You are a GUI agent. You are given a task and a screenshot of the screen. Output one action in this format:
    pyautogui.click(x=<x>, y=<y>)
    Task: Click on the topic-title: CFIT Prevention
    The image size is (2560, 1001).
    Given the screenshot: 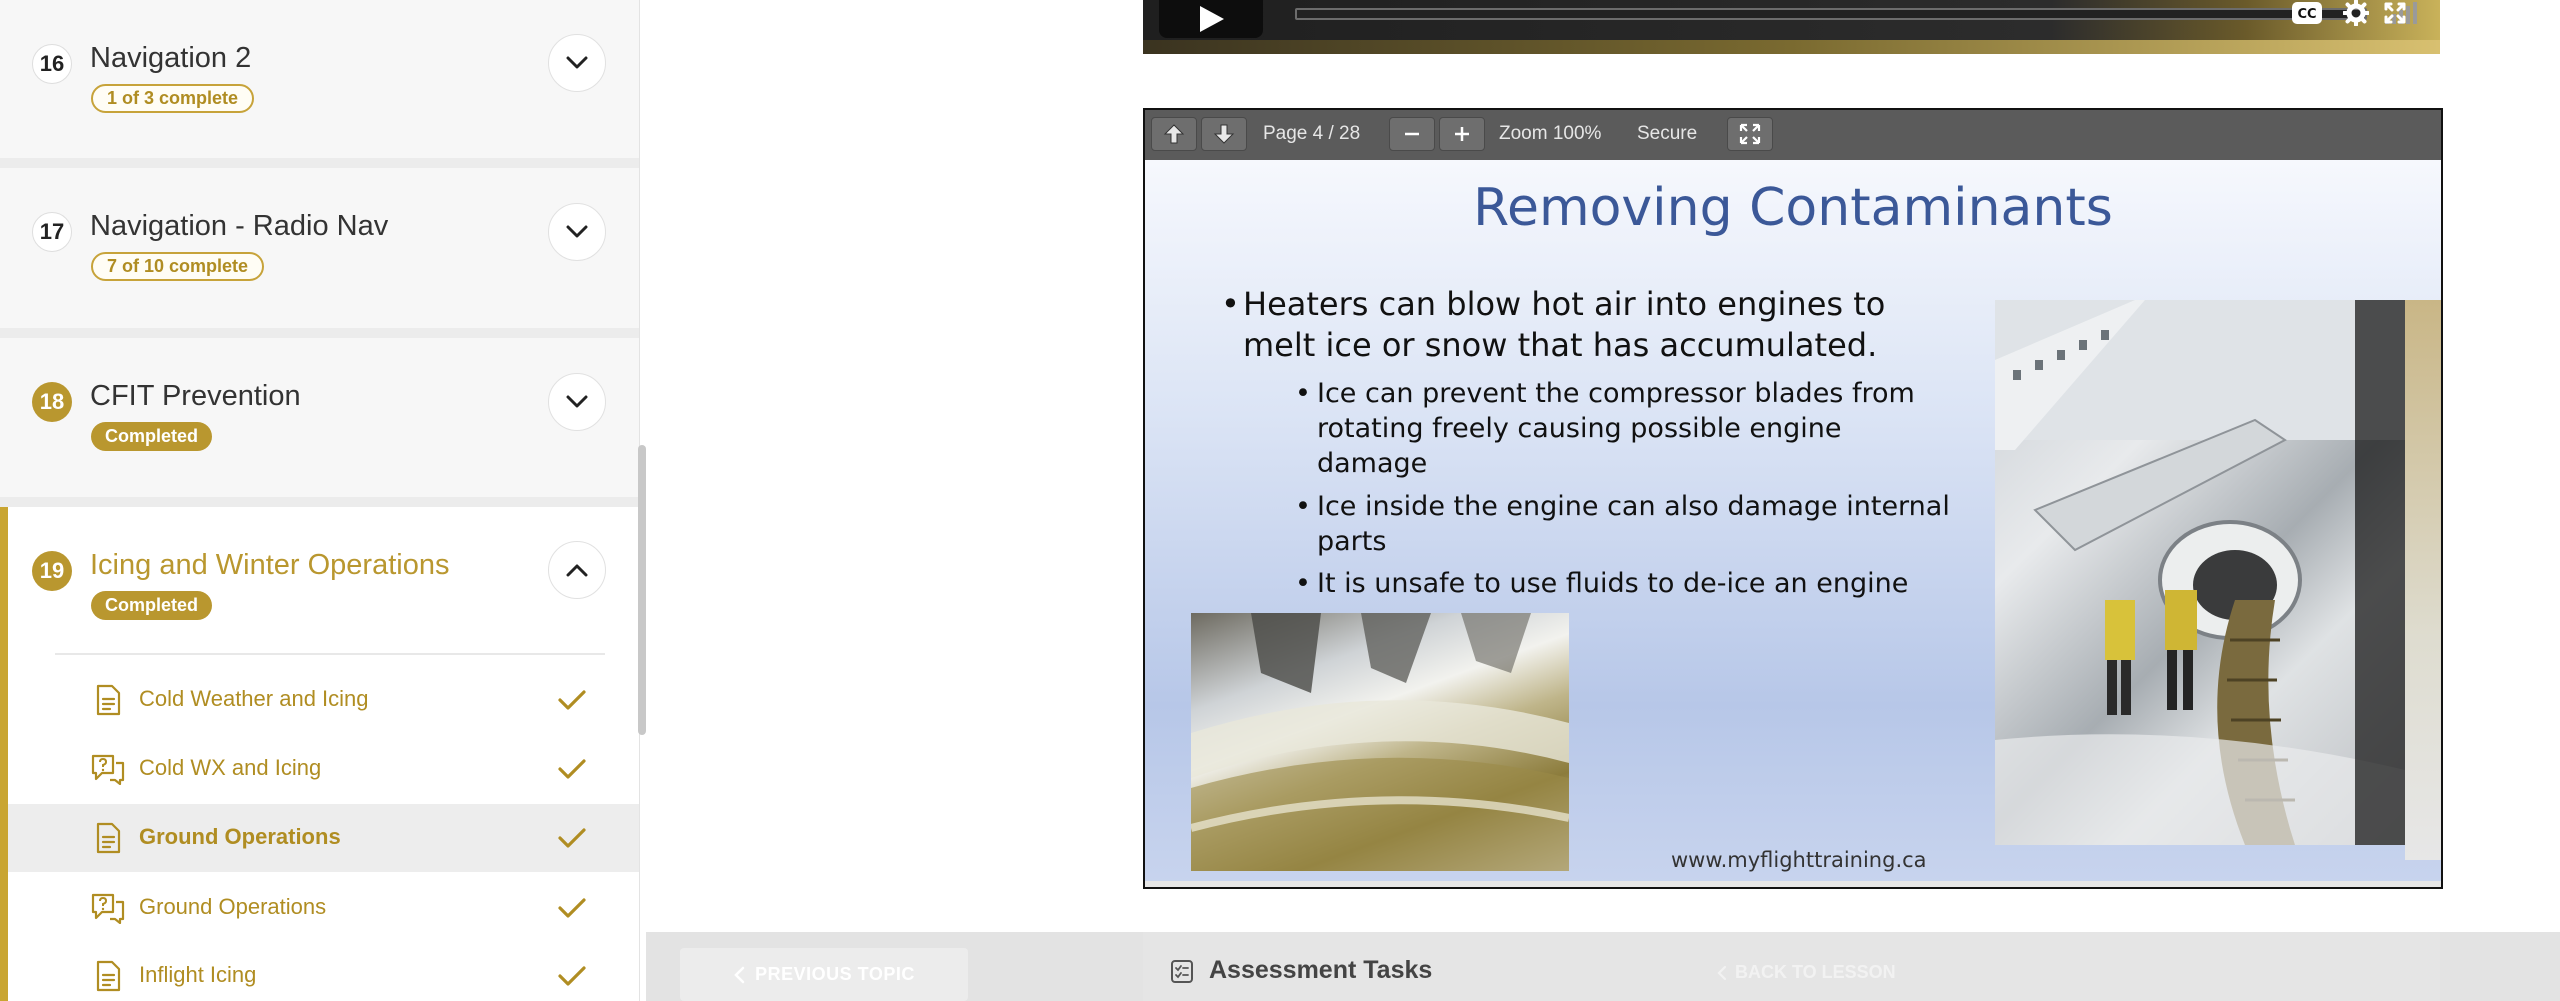 What is the action you would take?
    pyautogui.click(x=195, y=396)
    